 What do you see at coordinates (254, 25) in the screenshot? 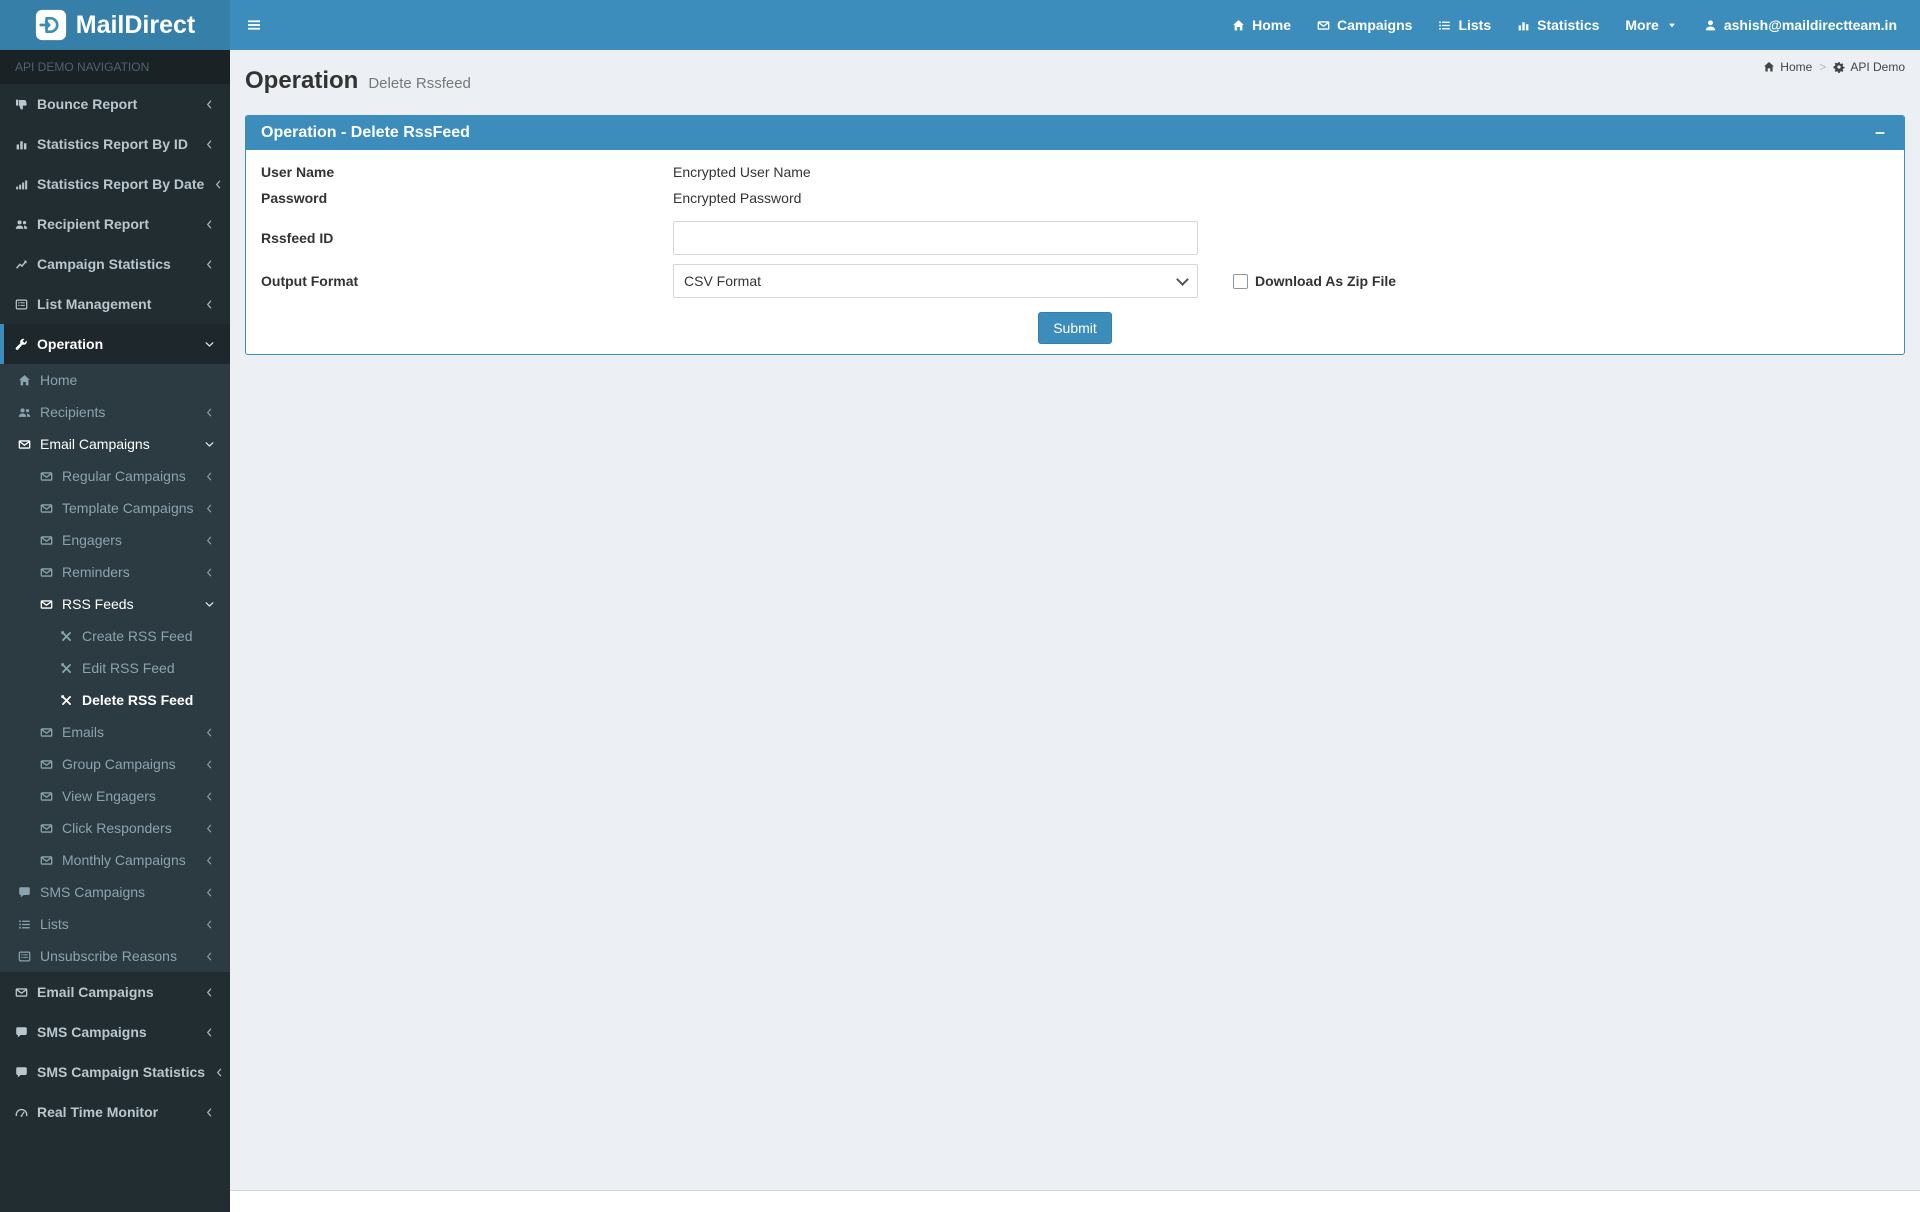
I see `sidebar-toggle-button` at bounding box center [254, 25].